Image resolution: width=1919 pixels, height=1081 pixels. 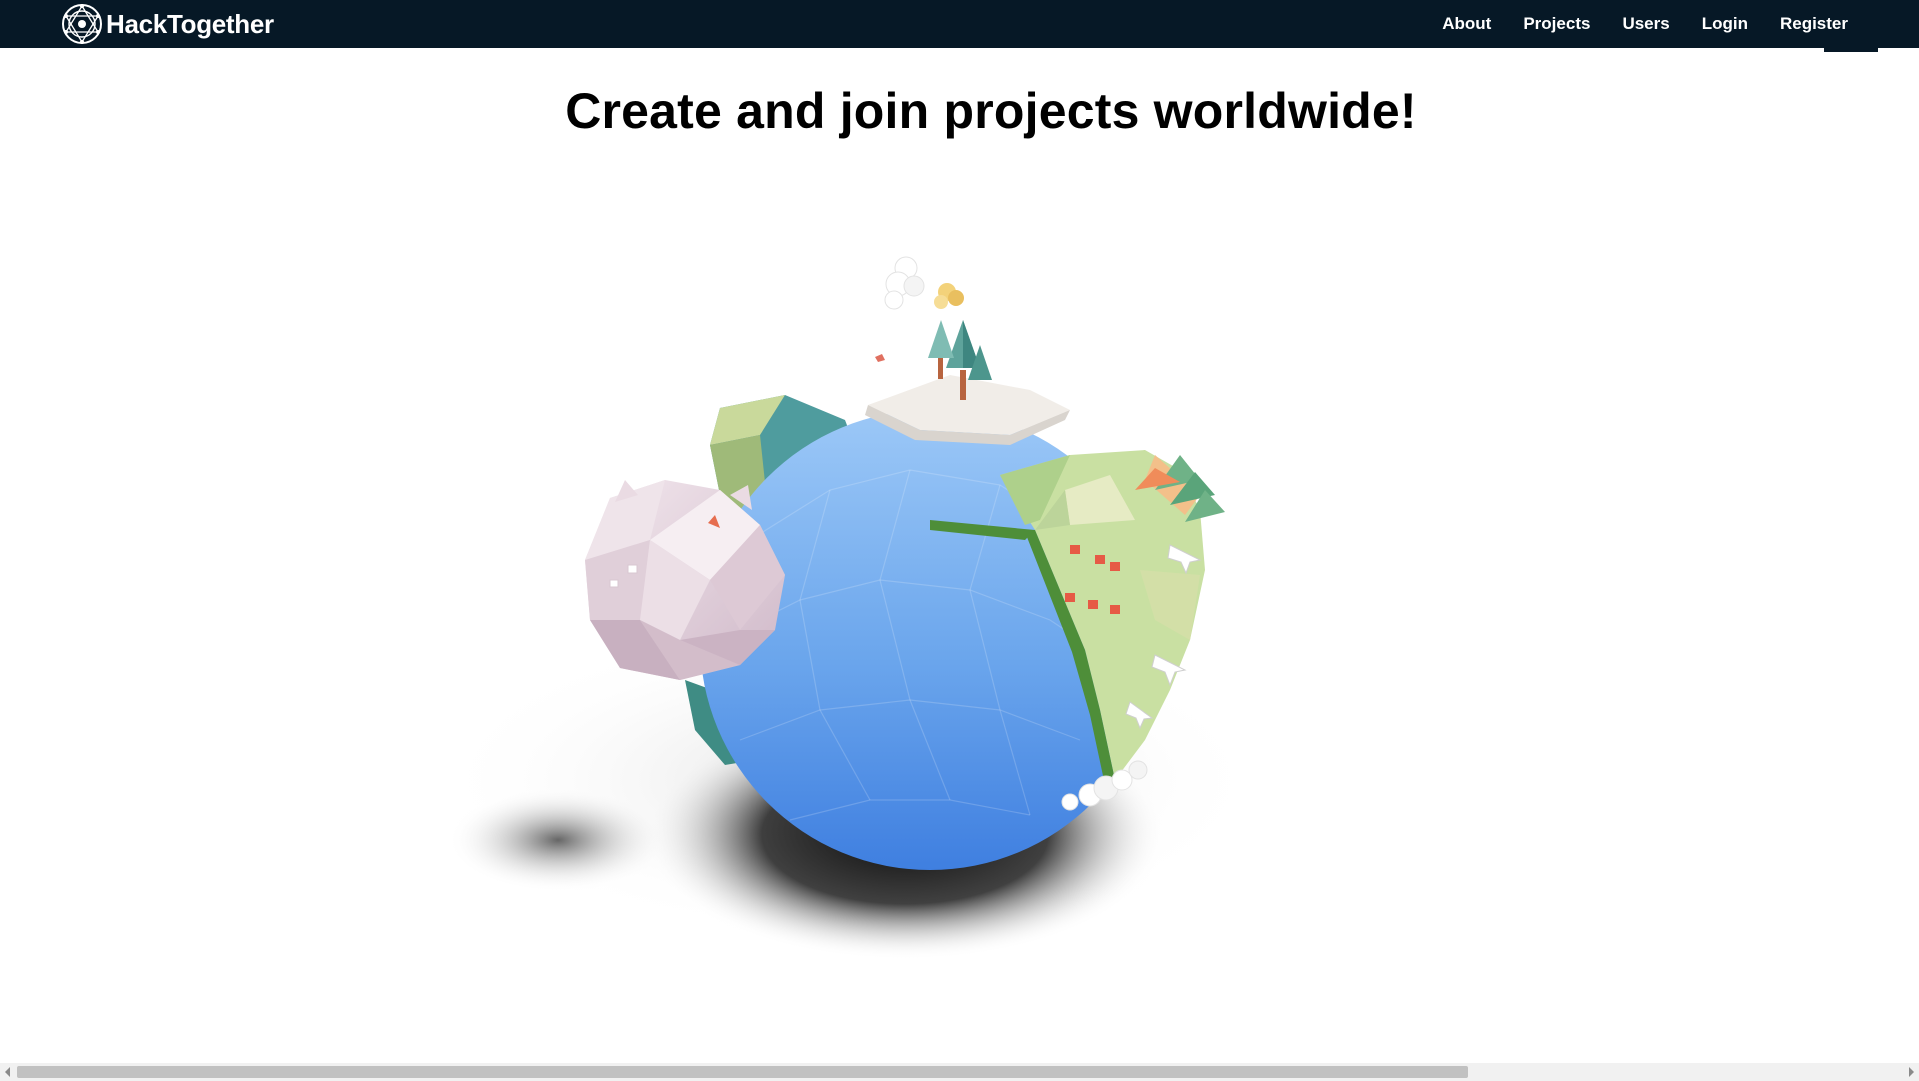 I want to click on nav-link-projects: Projects, so click(x=1556, y=24).